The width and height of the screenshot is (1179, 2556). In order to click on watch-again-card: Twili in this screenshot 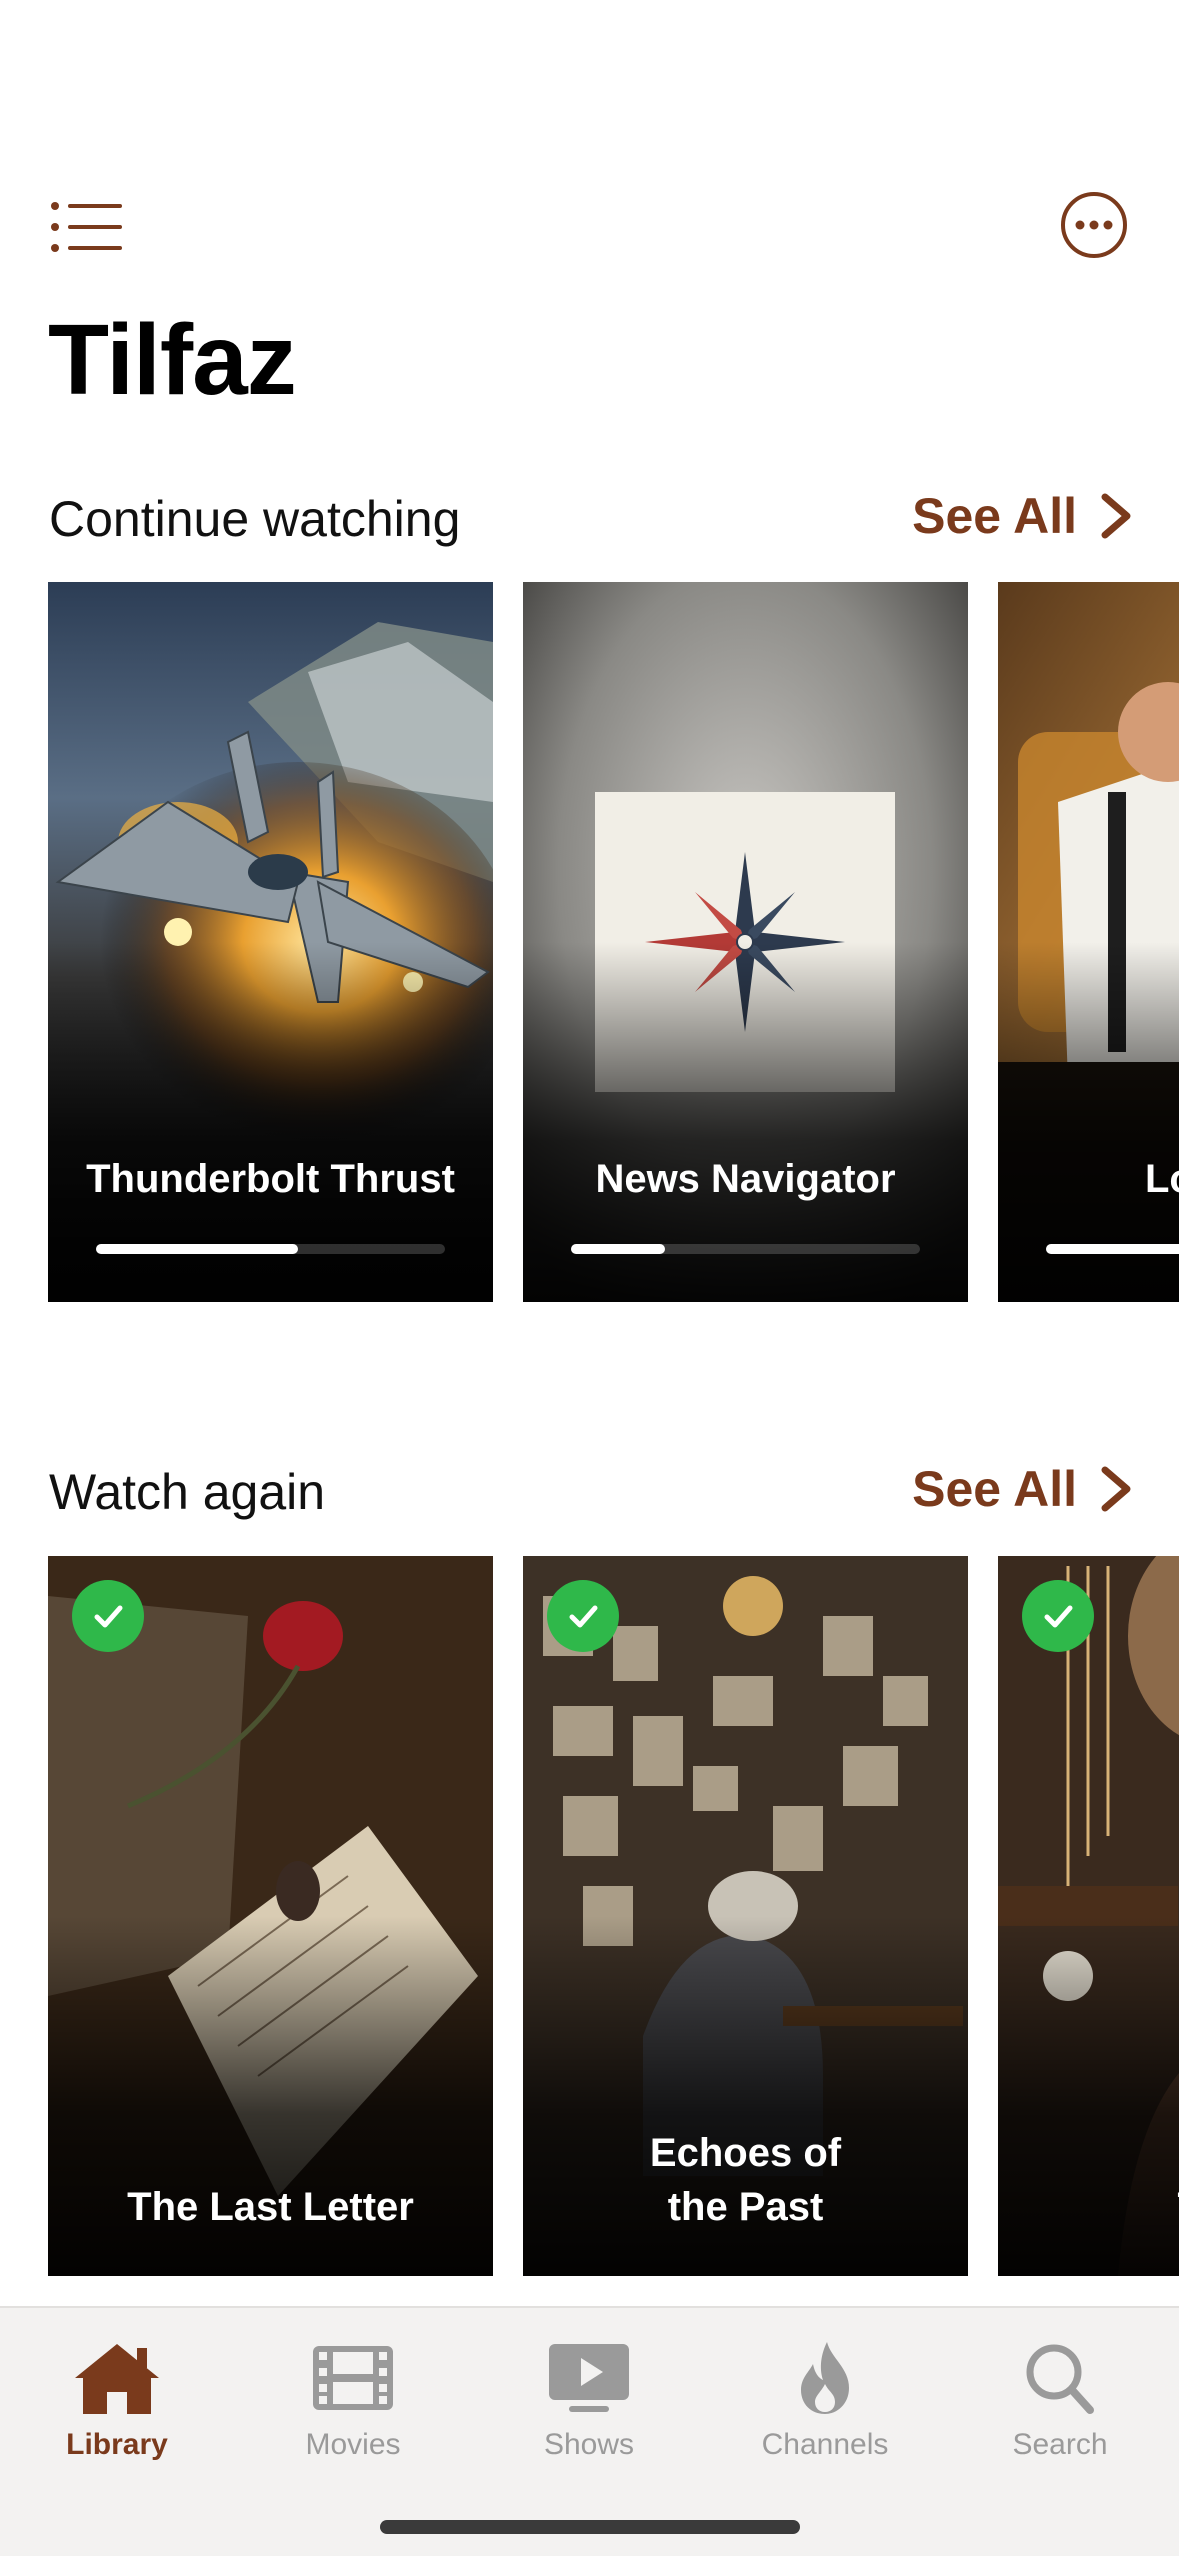, I will do `click(1088, 1916)`.